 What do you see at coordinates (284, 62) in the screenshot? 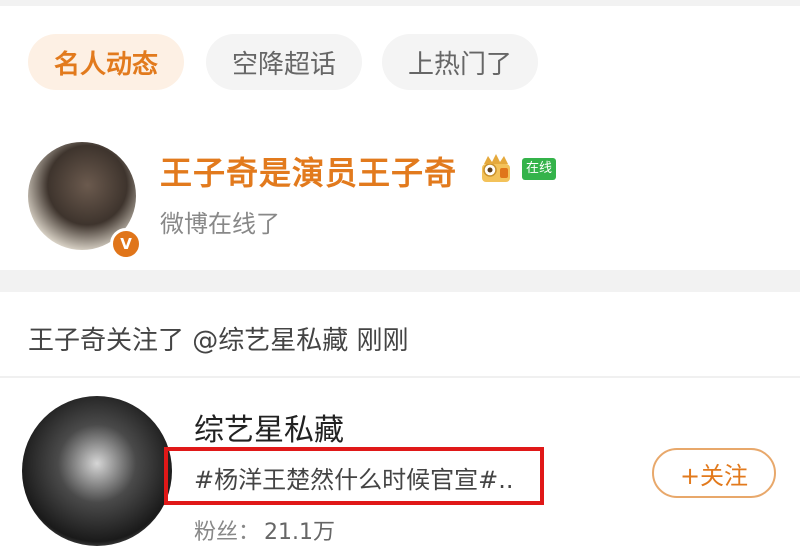
I see `tab-supertopic: 空降超话` at bounding box center [284, 62].